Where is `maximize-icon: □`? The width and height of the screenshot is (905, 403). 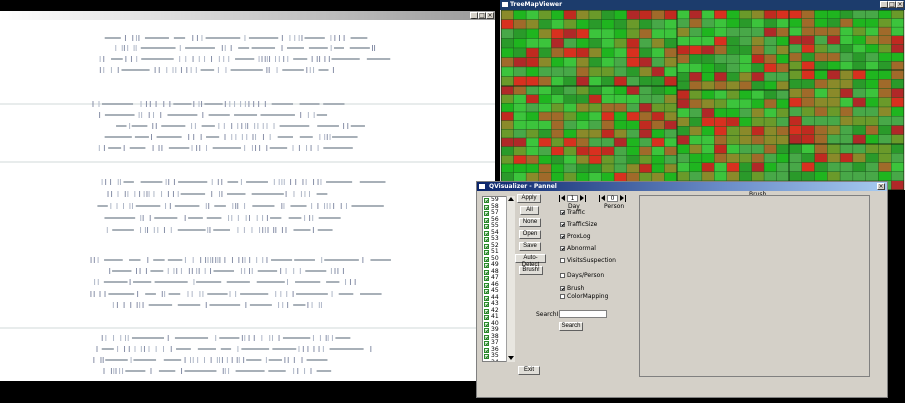
maximize-icon: □ is located at coordinates (892, 4).